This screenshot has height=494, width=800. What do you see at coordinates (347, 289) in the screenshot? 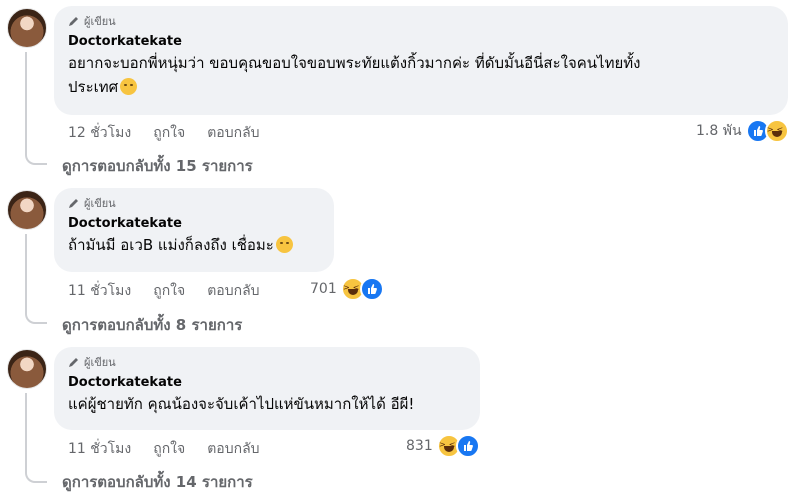
I see `reaction-summary: 701 ><` at bounding box center [347, 289].